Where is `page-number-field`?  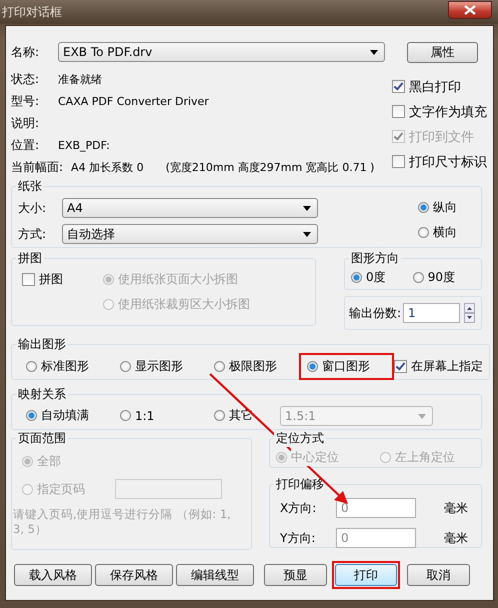
page-number-field is located at coordinates (168, 489).